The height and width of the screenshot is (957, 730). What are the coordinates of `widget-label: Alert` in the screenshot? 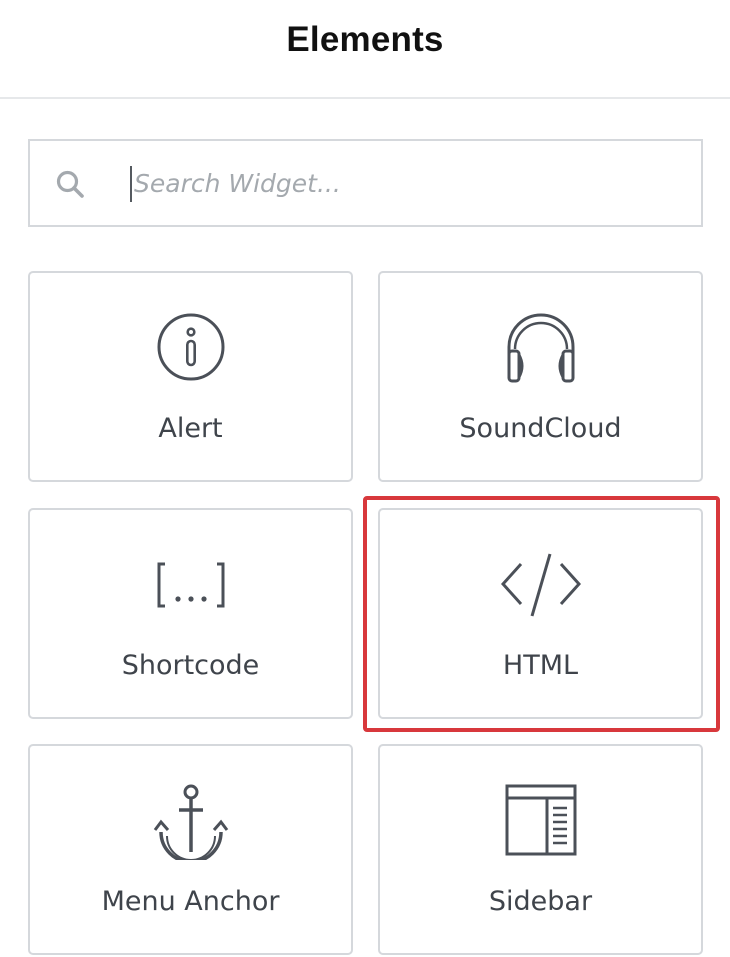 It's located at (190, 428).